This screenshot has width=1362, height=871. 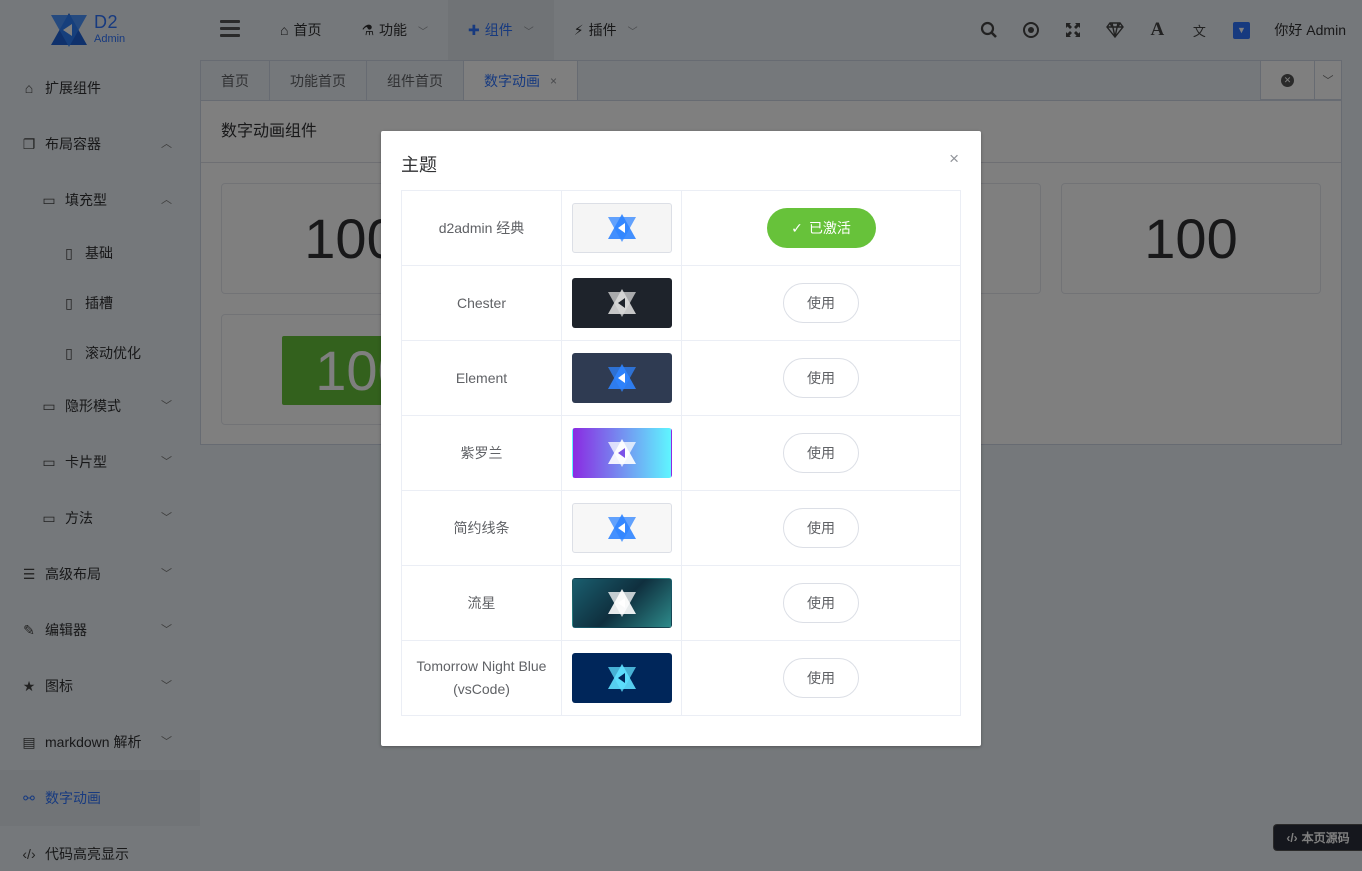 I want to click on theme-row: Tomorrow Night Blue (vsCode) 使用, so click(x=681, y=678).